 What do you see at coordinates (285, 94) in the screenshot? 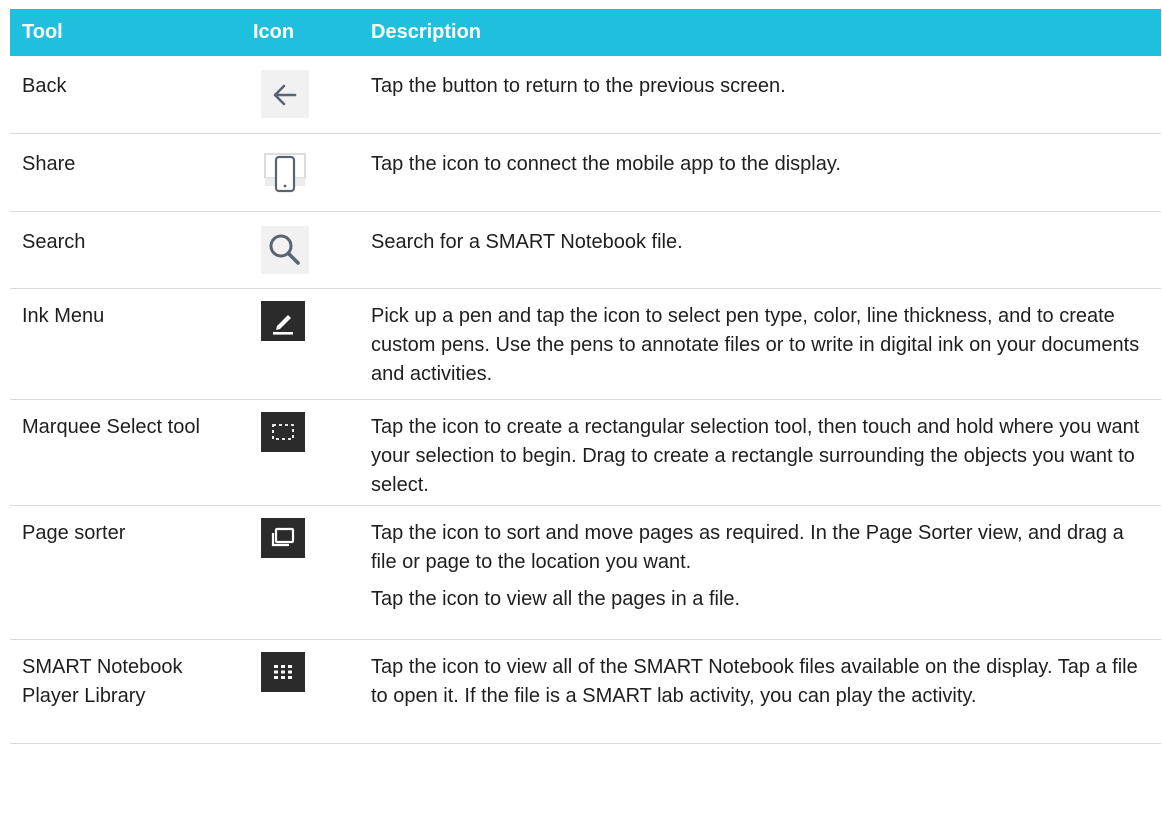
I see `back-arrow-icon` at bounding box center [285, 94].